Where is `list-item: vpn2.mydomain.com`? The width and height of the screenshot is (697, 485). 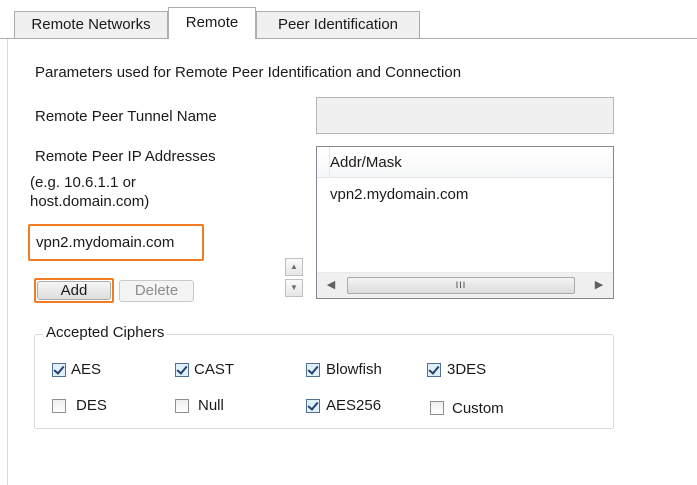
list-item: vpn2.mydomain.com is located at coordinates (399, 195).